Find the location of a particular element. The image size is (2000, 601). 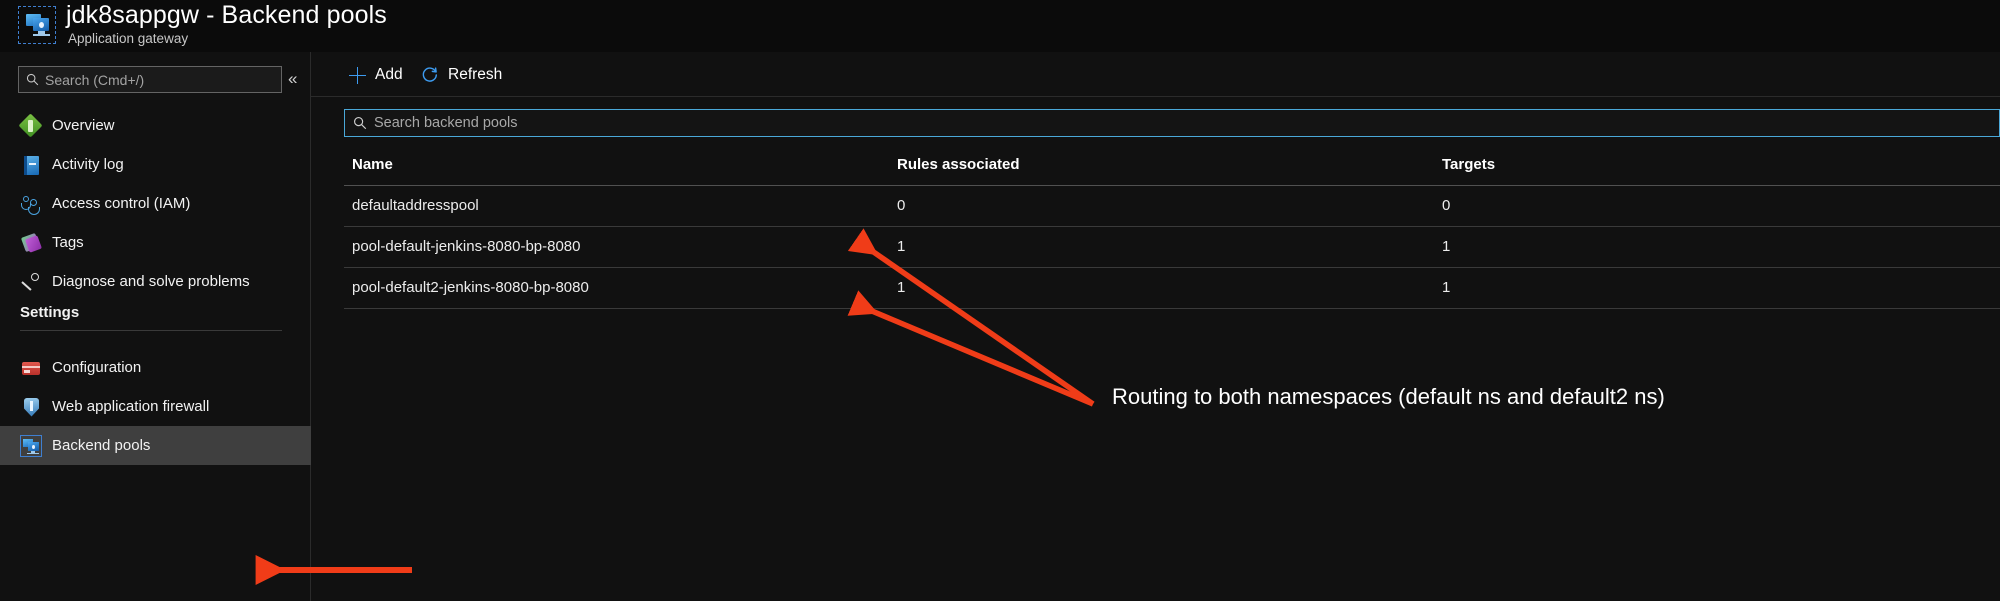

sidebar-item-access-control: Access control (IAM) is located at coordinates (155, 203).